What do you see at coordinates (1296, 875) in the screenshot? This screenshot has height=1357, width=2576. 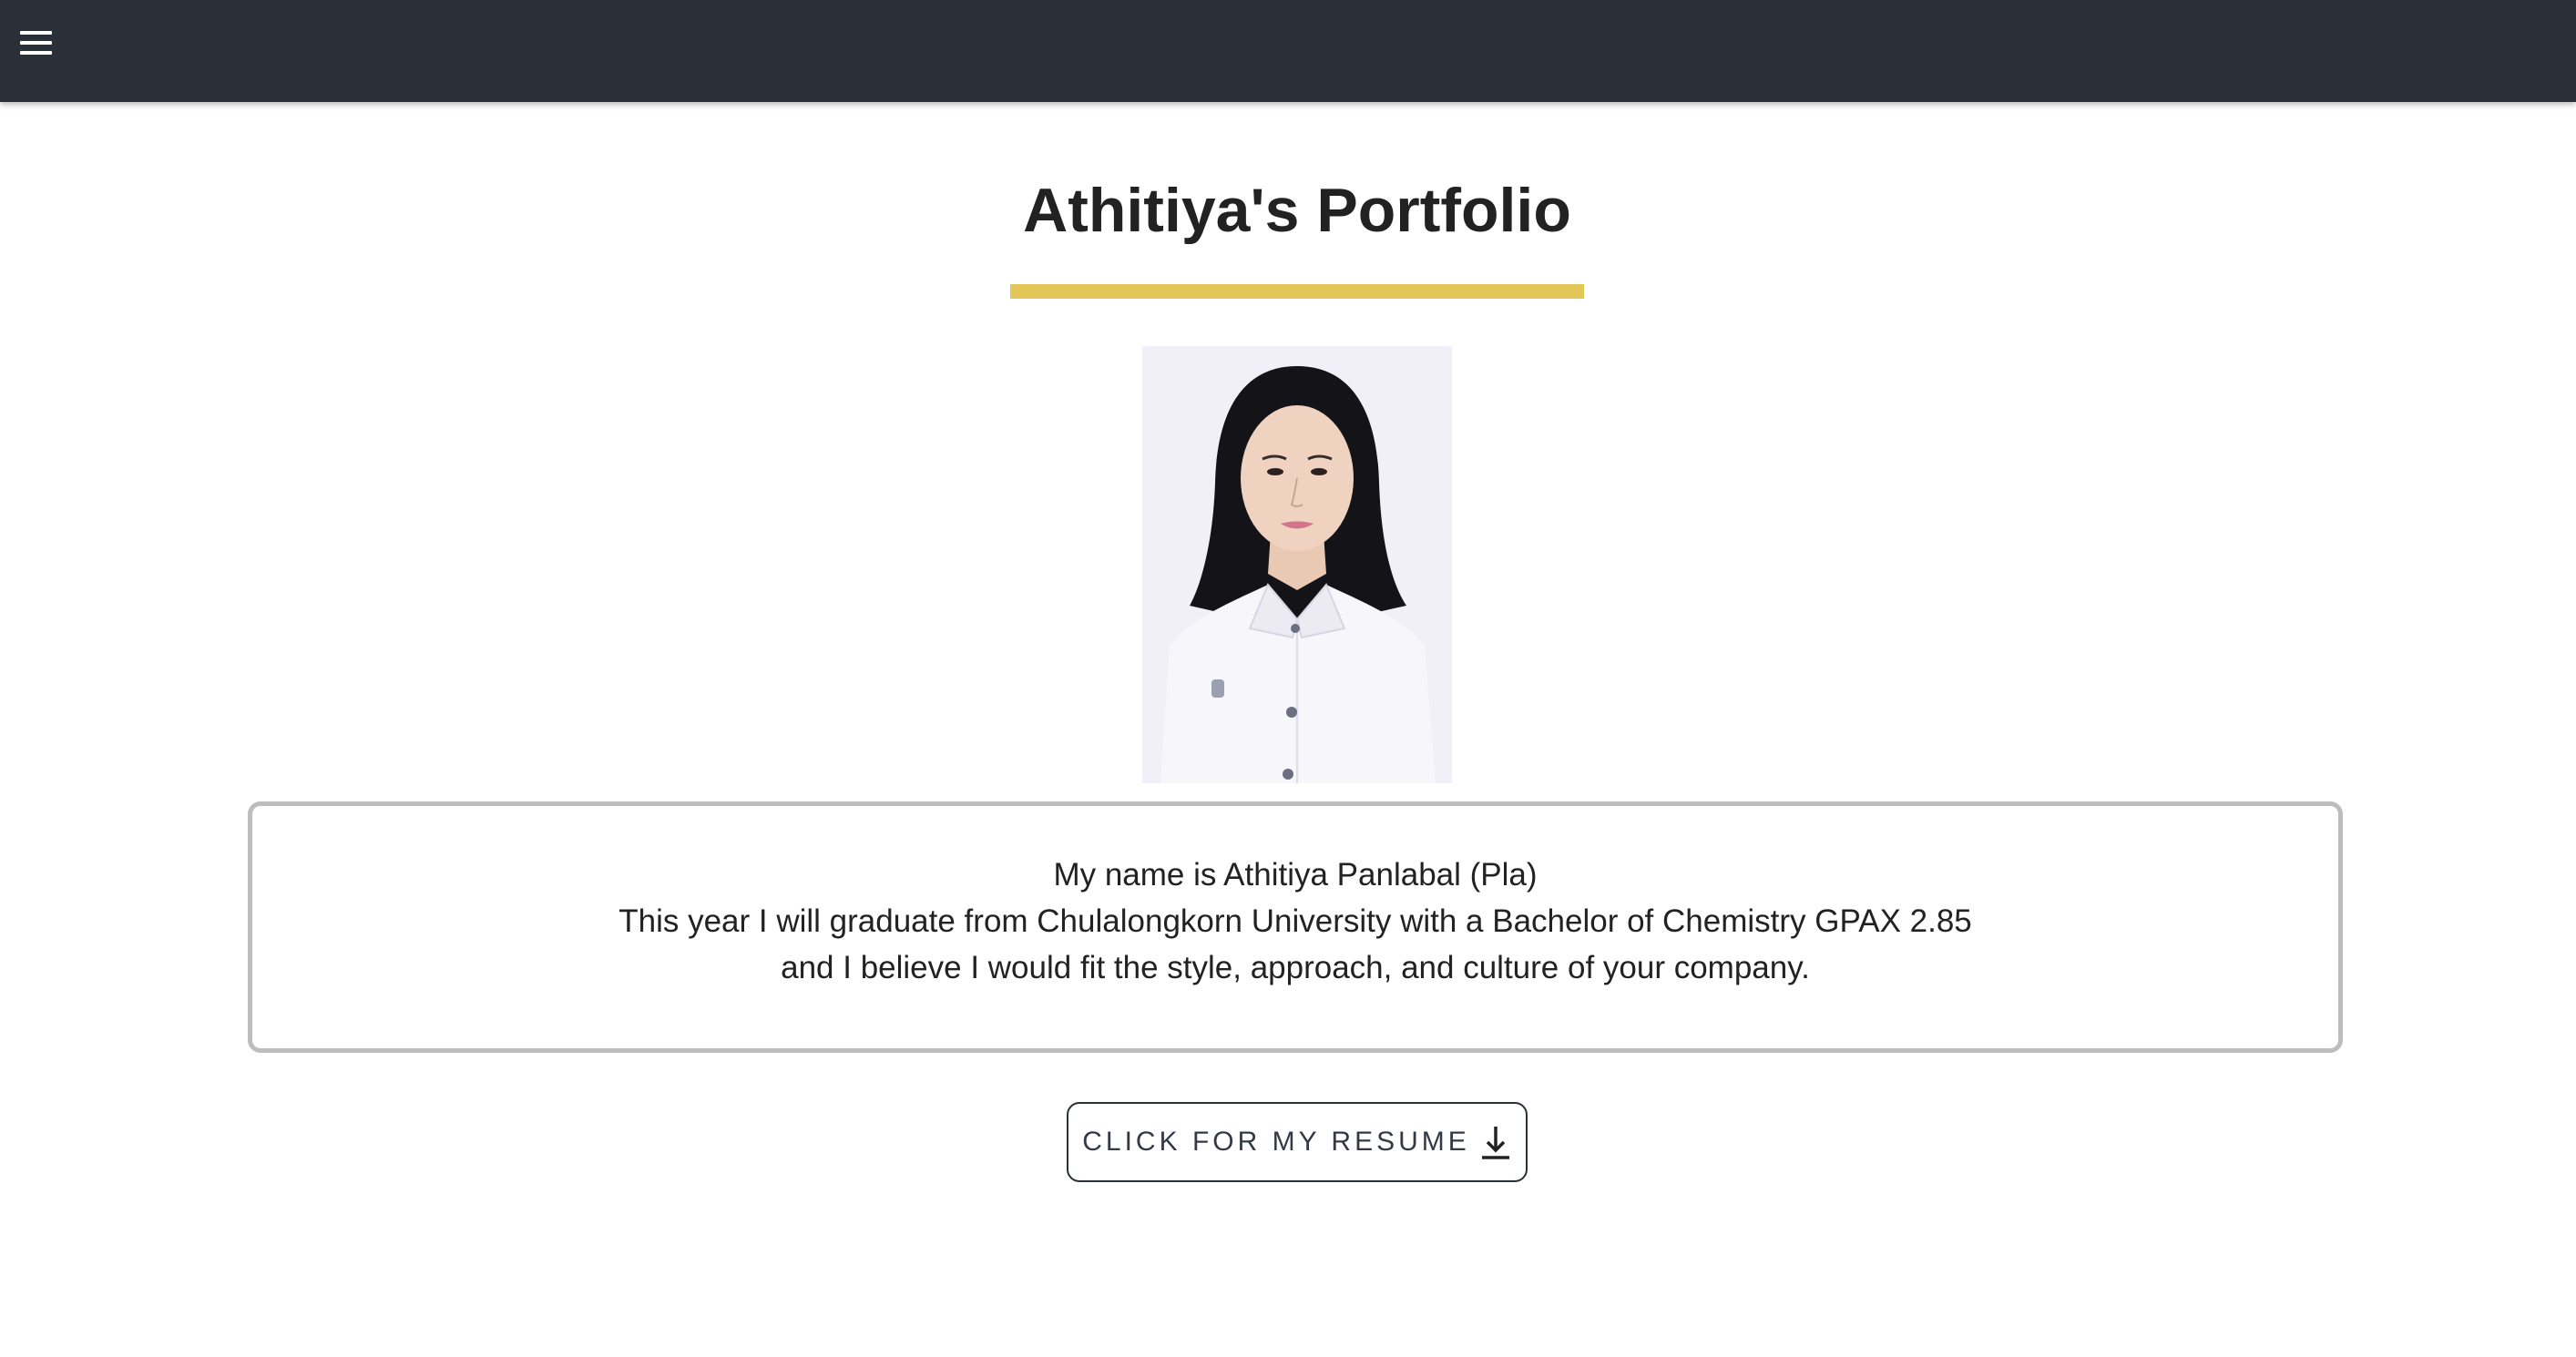 I see `about-line-name: My name is Athitiya Panlabal (Pla)` at bounding box center [1296, 875].